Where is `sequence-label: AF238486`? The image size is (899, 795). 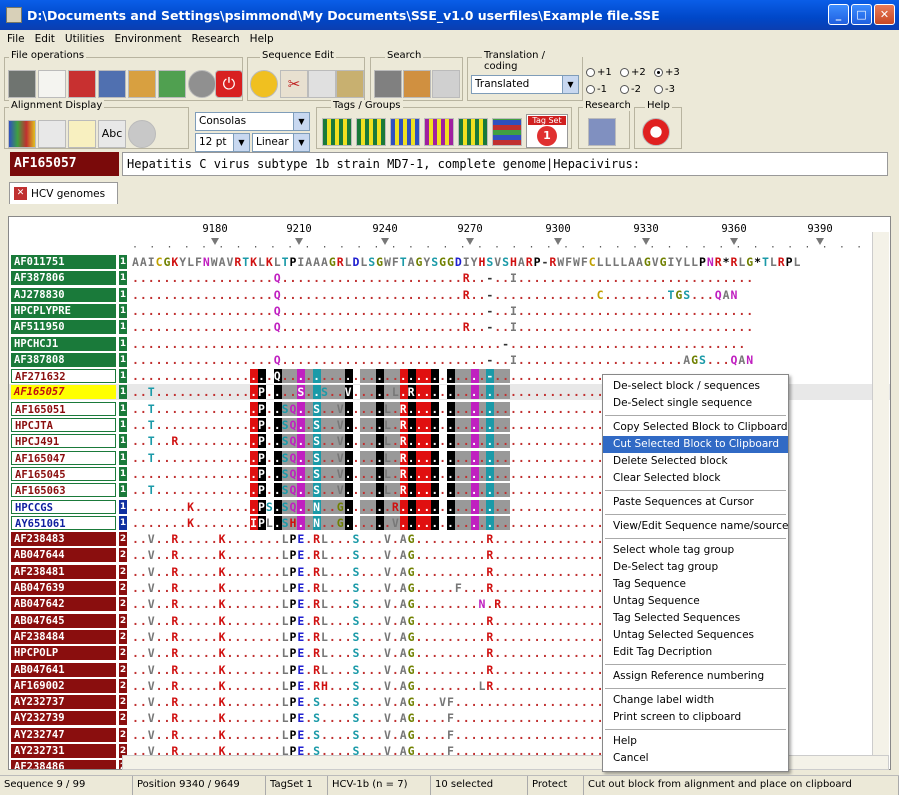
sequence-label: AF238486 is located at coordinates (63, 764).